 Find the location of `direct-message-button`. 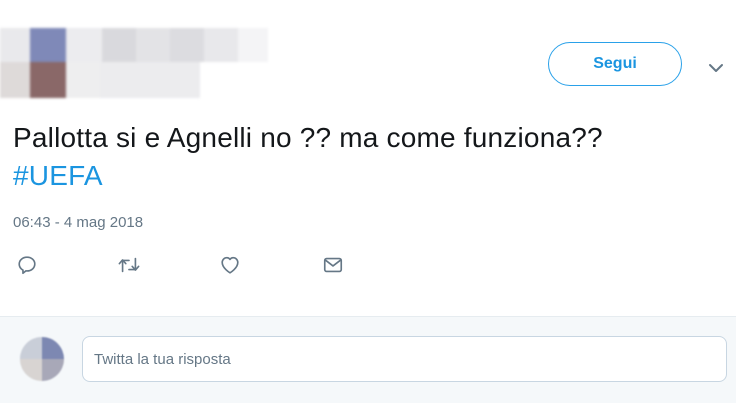

direct-message-button is located at coordinates (333, 265).